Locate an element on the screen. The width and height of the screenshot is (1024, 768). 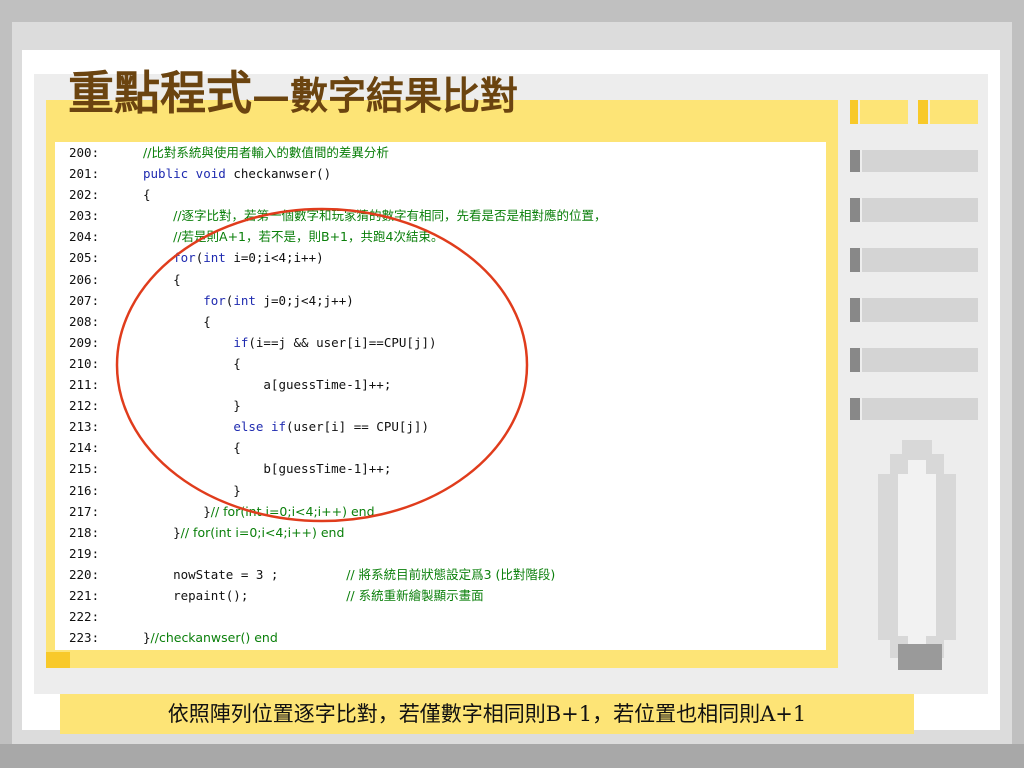
decorative-pixel-ornament is located at coordinates (917, 555).